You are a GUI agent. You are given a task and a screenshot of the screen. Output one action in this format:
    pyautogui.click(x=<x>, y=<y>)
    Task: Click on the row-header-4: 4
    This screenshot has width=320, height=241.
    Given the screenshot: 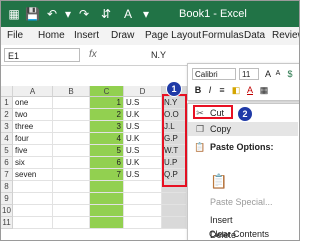 What is the action you would take?
    pyautogui.click(x=7, y=139)
    